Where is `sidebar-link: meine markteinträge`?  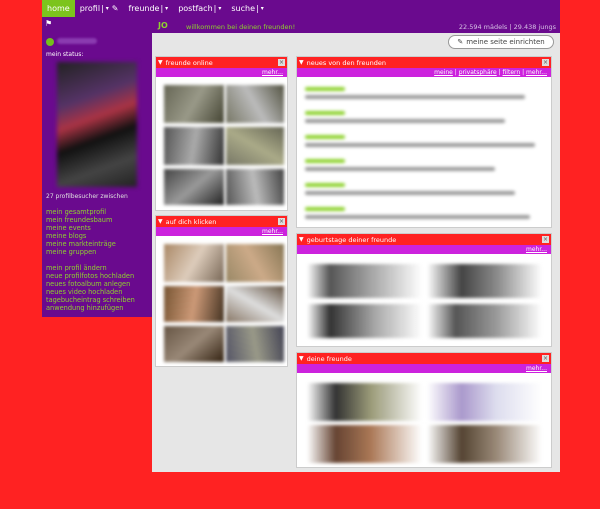
sidebar-link: meine markteinträge is located at coordinates (90, 244).